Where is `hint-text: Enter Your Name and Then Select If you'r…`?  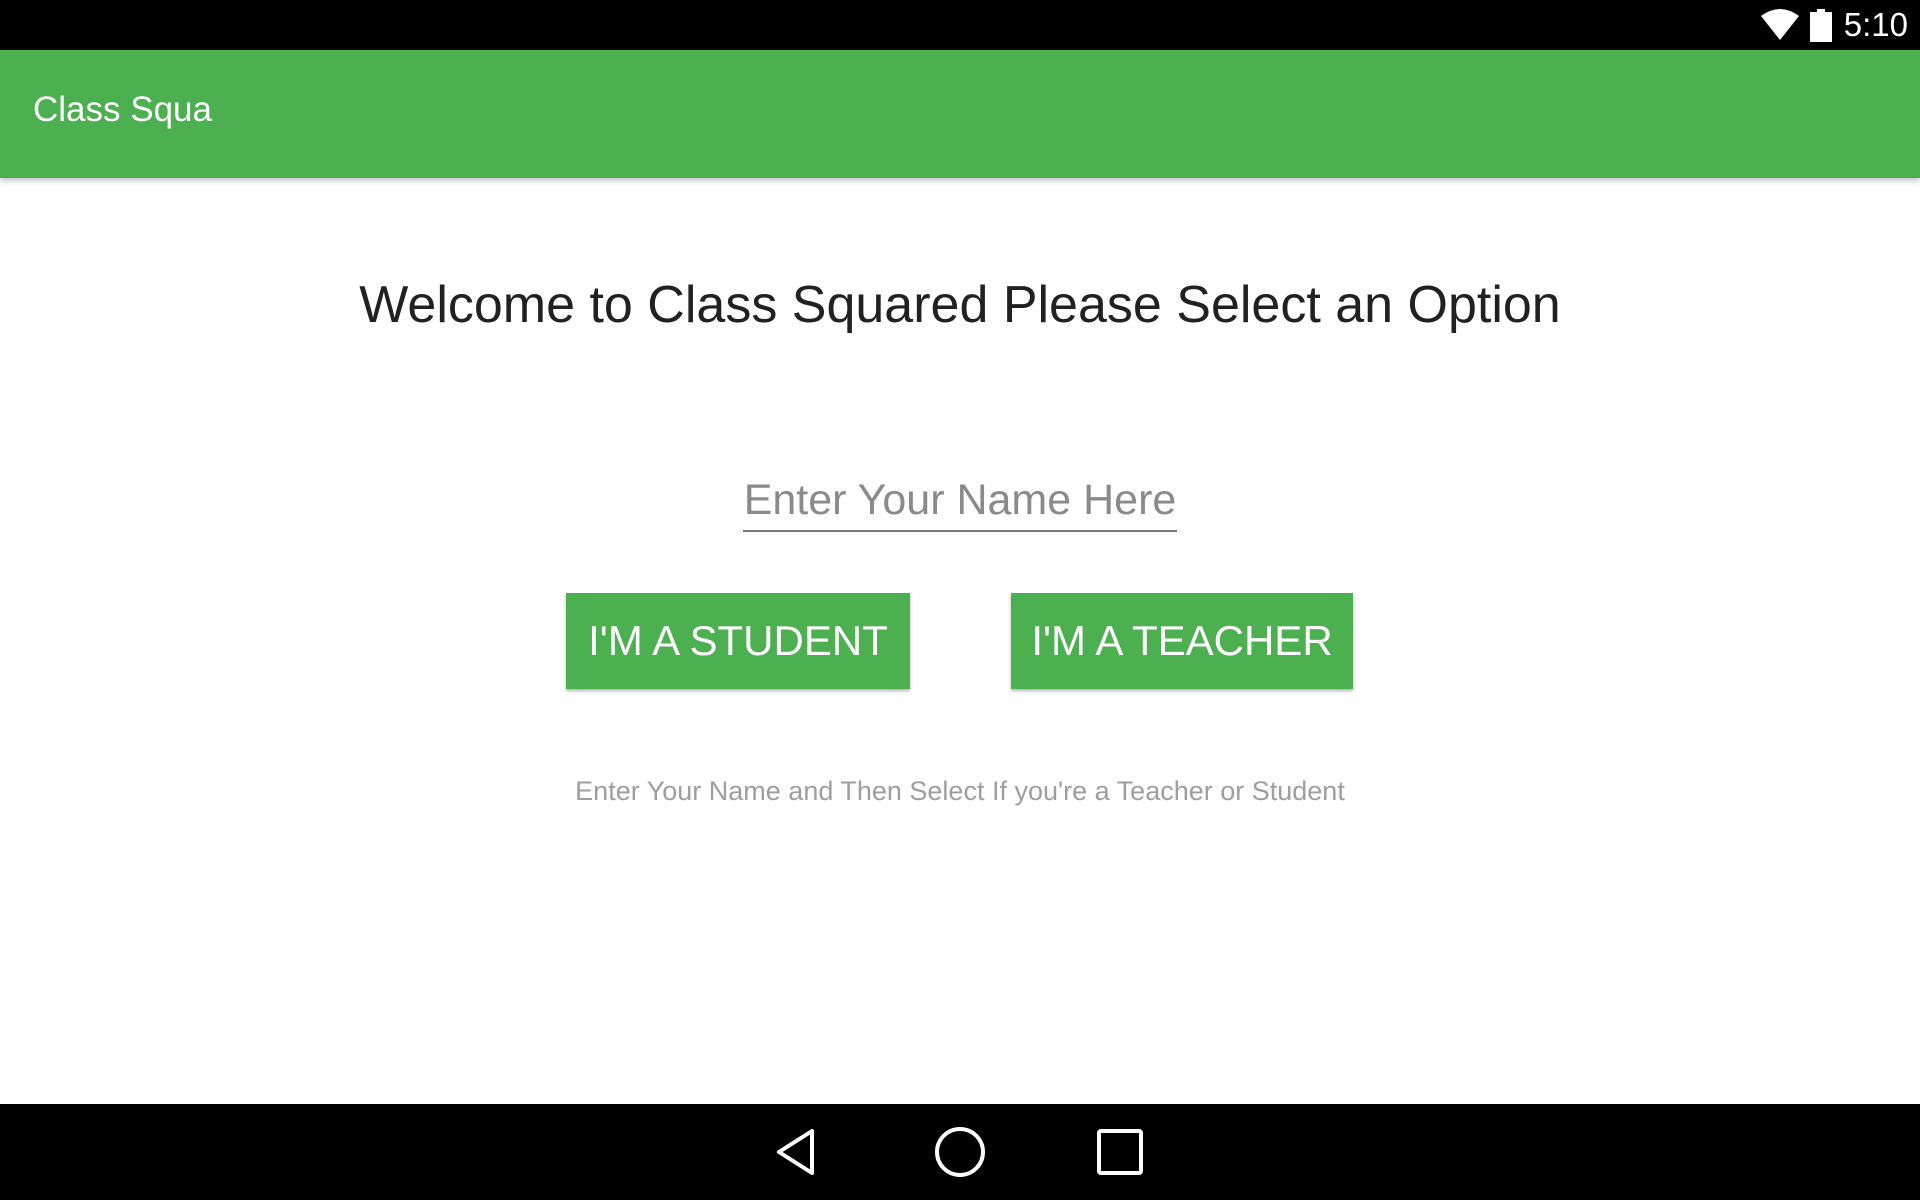
hint-text: Enter Your Name and Then Select If you'r… is located at coordinates (960, 791).